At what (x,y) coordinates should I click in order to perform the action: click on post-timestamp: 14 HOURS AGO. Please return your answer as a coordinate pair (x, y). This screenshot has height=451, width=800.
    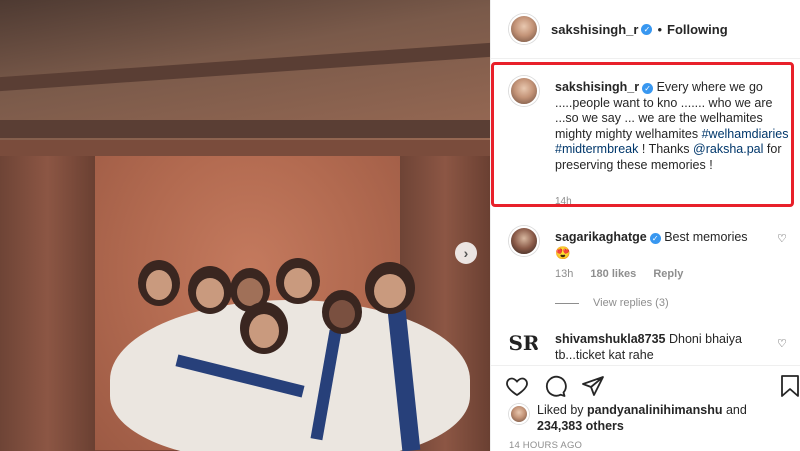
    Looking at the image, I should click on (546, 445).